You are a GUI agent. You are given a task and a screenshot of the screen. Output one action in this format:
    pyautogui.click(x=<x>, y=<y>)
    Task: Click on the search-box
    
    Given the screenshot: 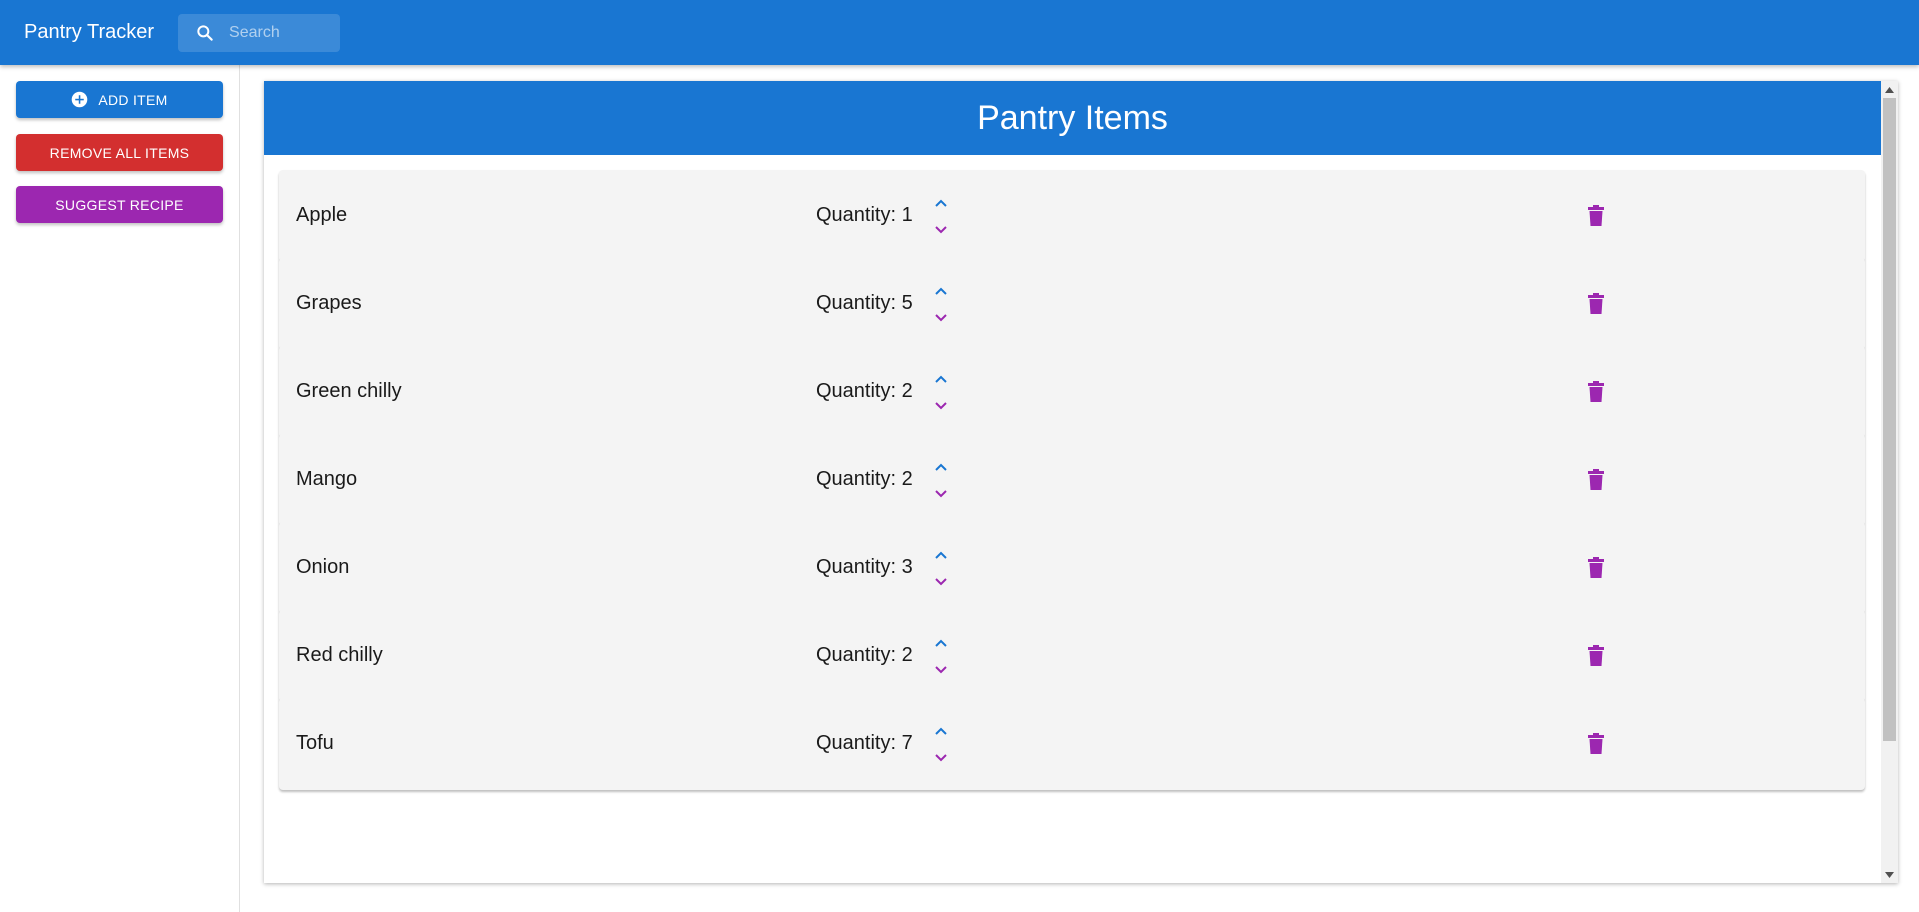 What is the action you would take?
    pyautogui.click(x=259, y=32)
    